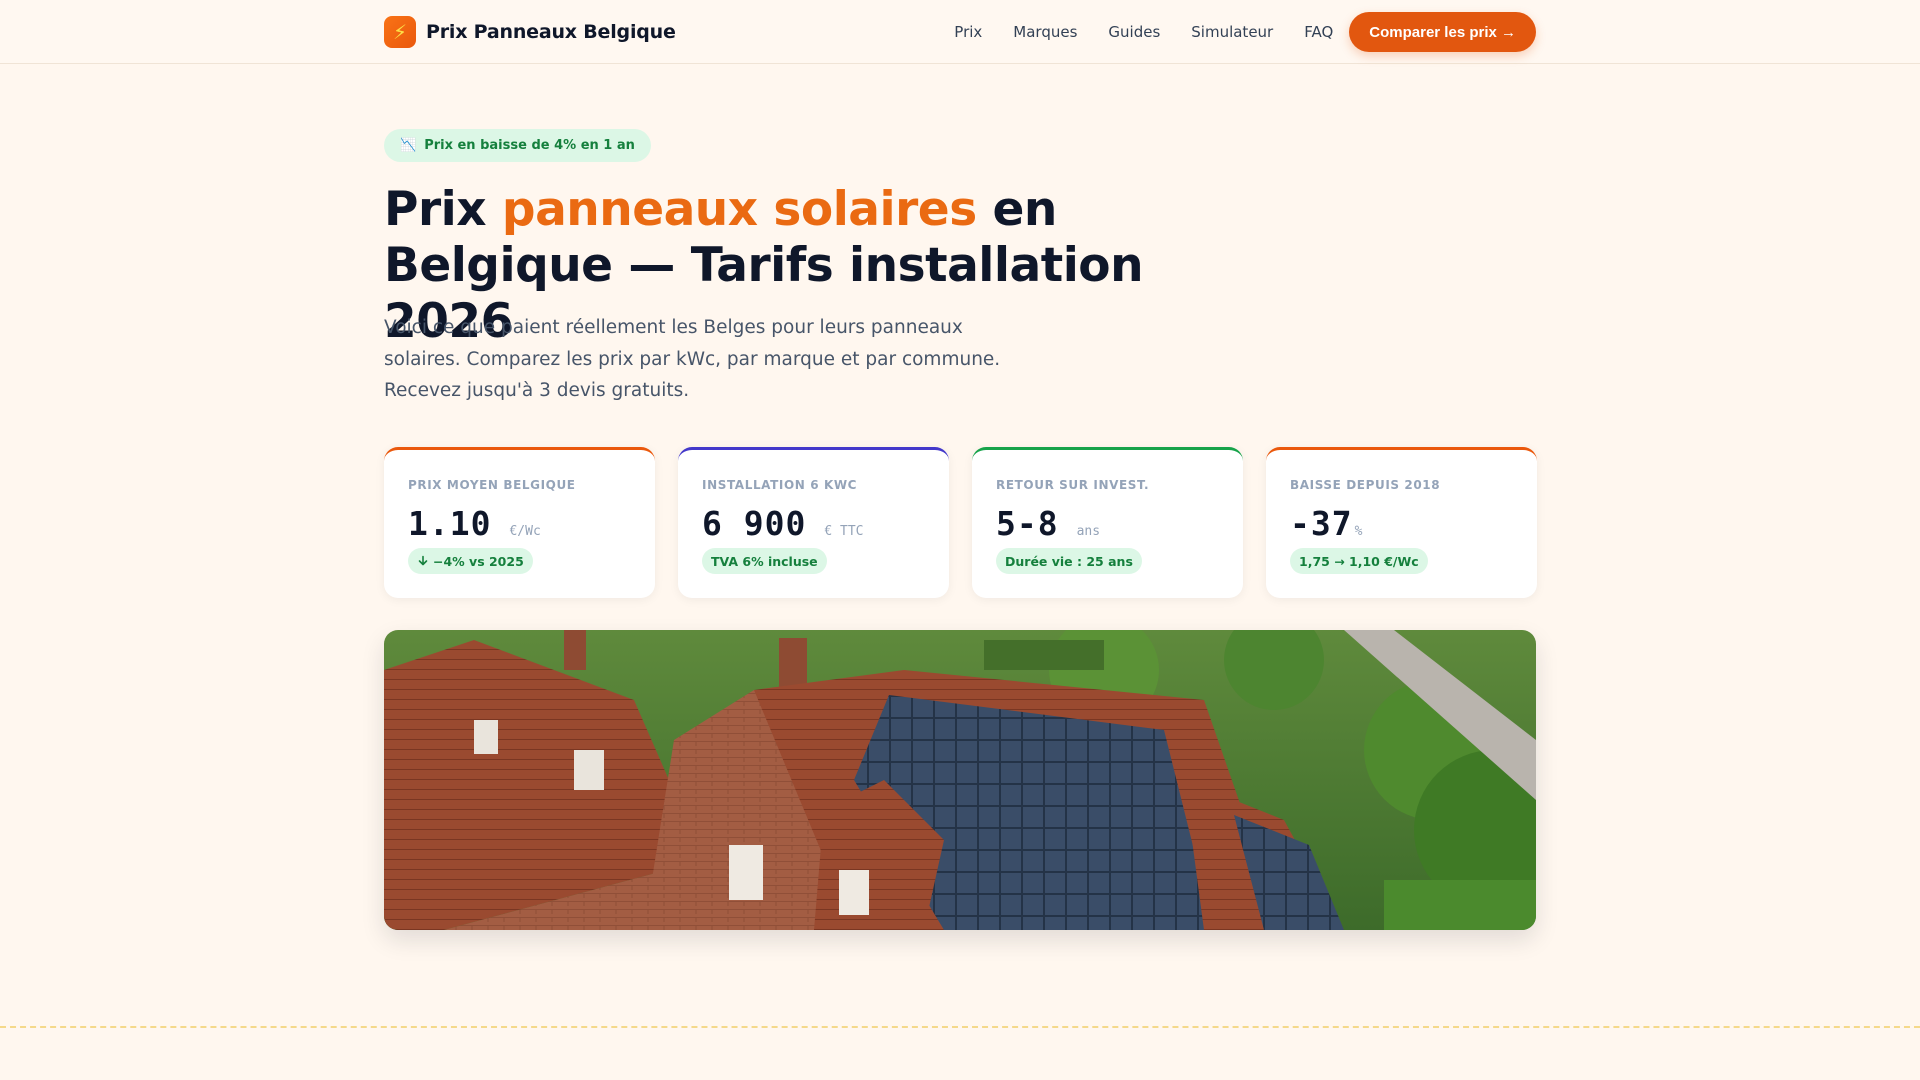 This screenshot has height=1080, width=1920. I want to click on stat-label: Retour sur invest., so click(1073, 485).